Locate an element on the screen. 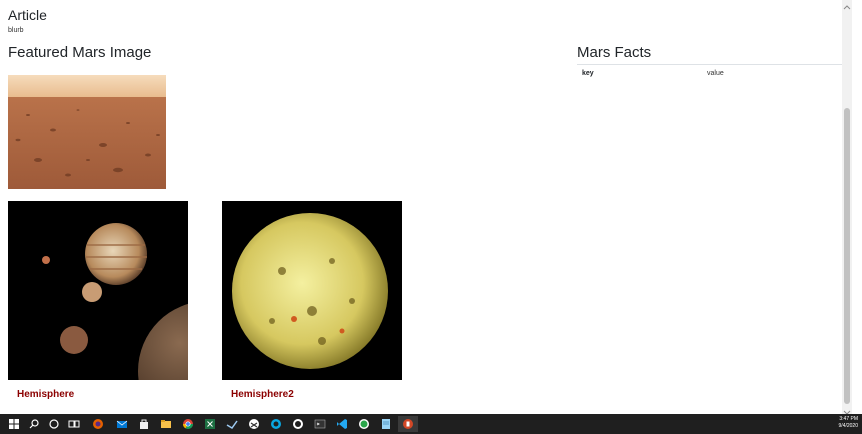 This screenshot has width=862, height=434. scroll-up-icon is located at coordinates (847, 5).